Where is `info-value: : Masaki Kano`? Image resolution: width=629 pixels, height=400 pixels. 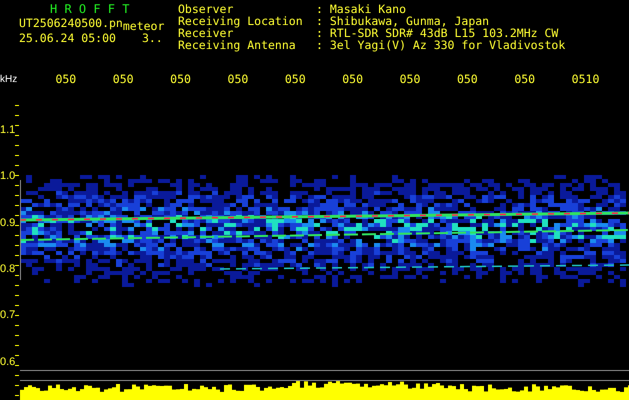 info-value: : Masaki Kano is located at coordinates (361, 9).